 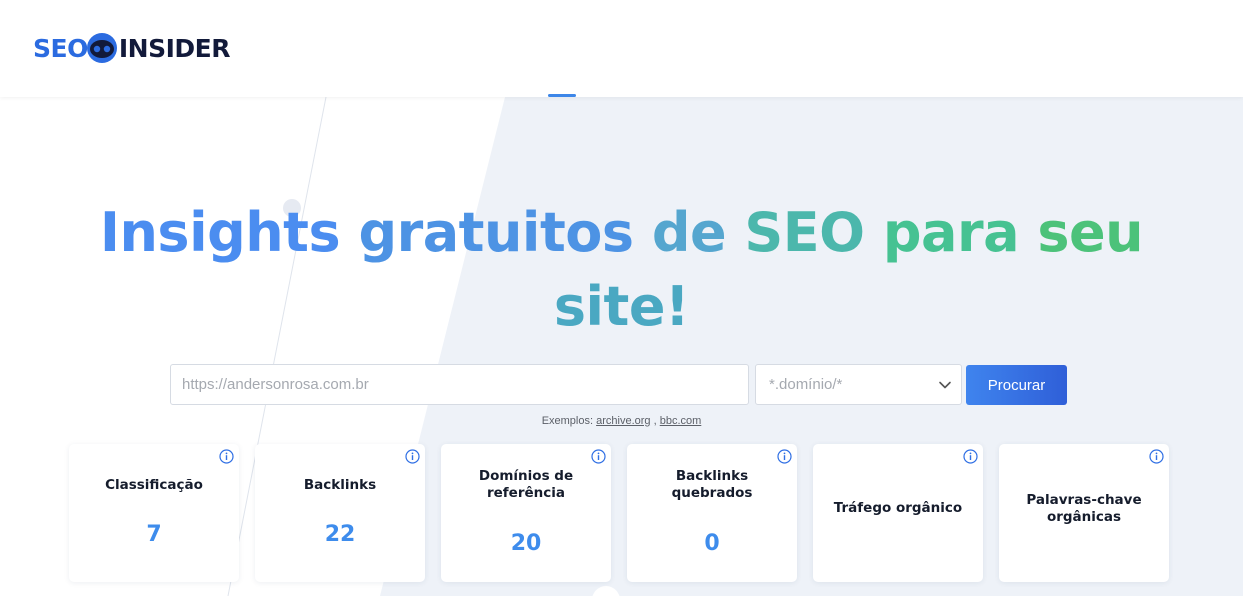 I want to click on hero-word: Insights, so click(x=220, y=232).